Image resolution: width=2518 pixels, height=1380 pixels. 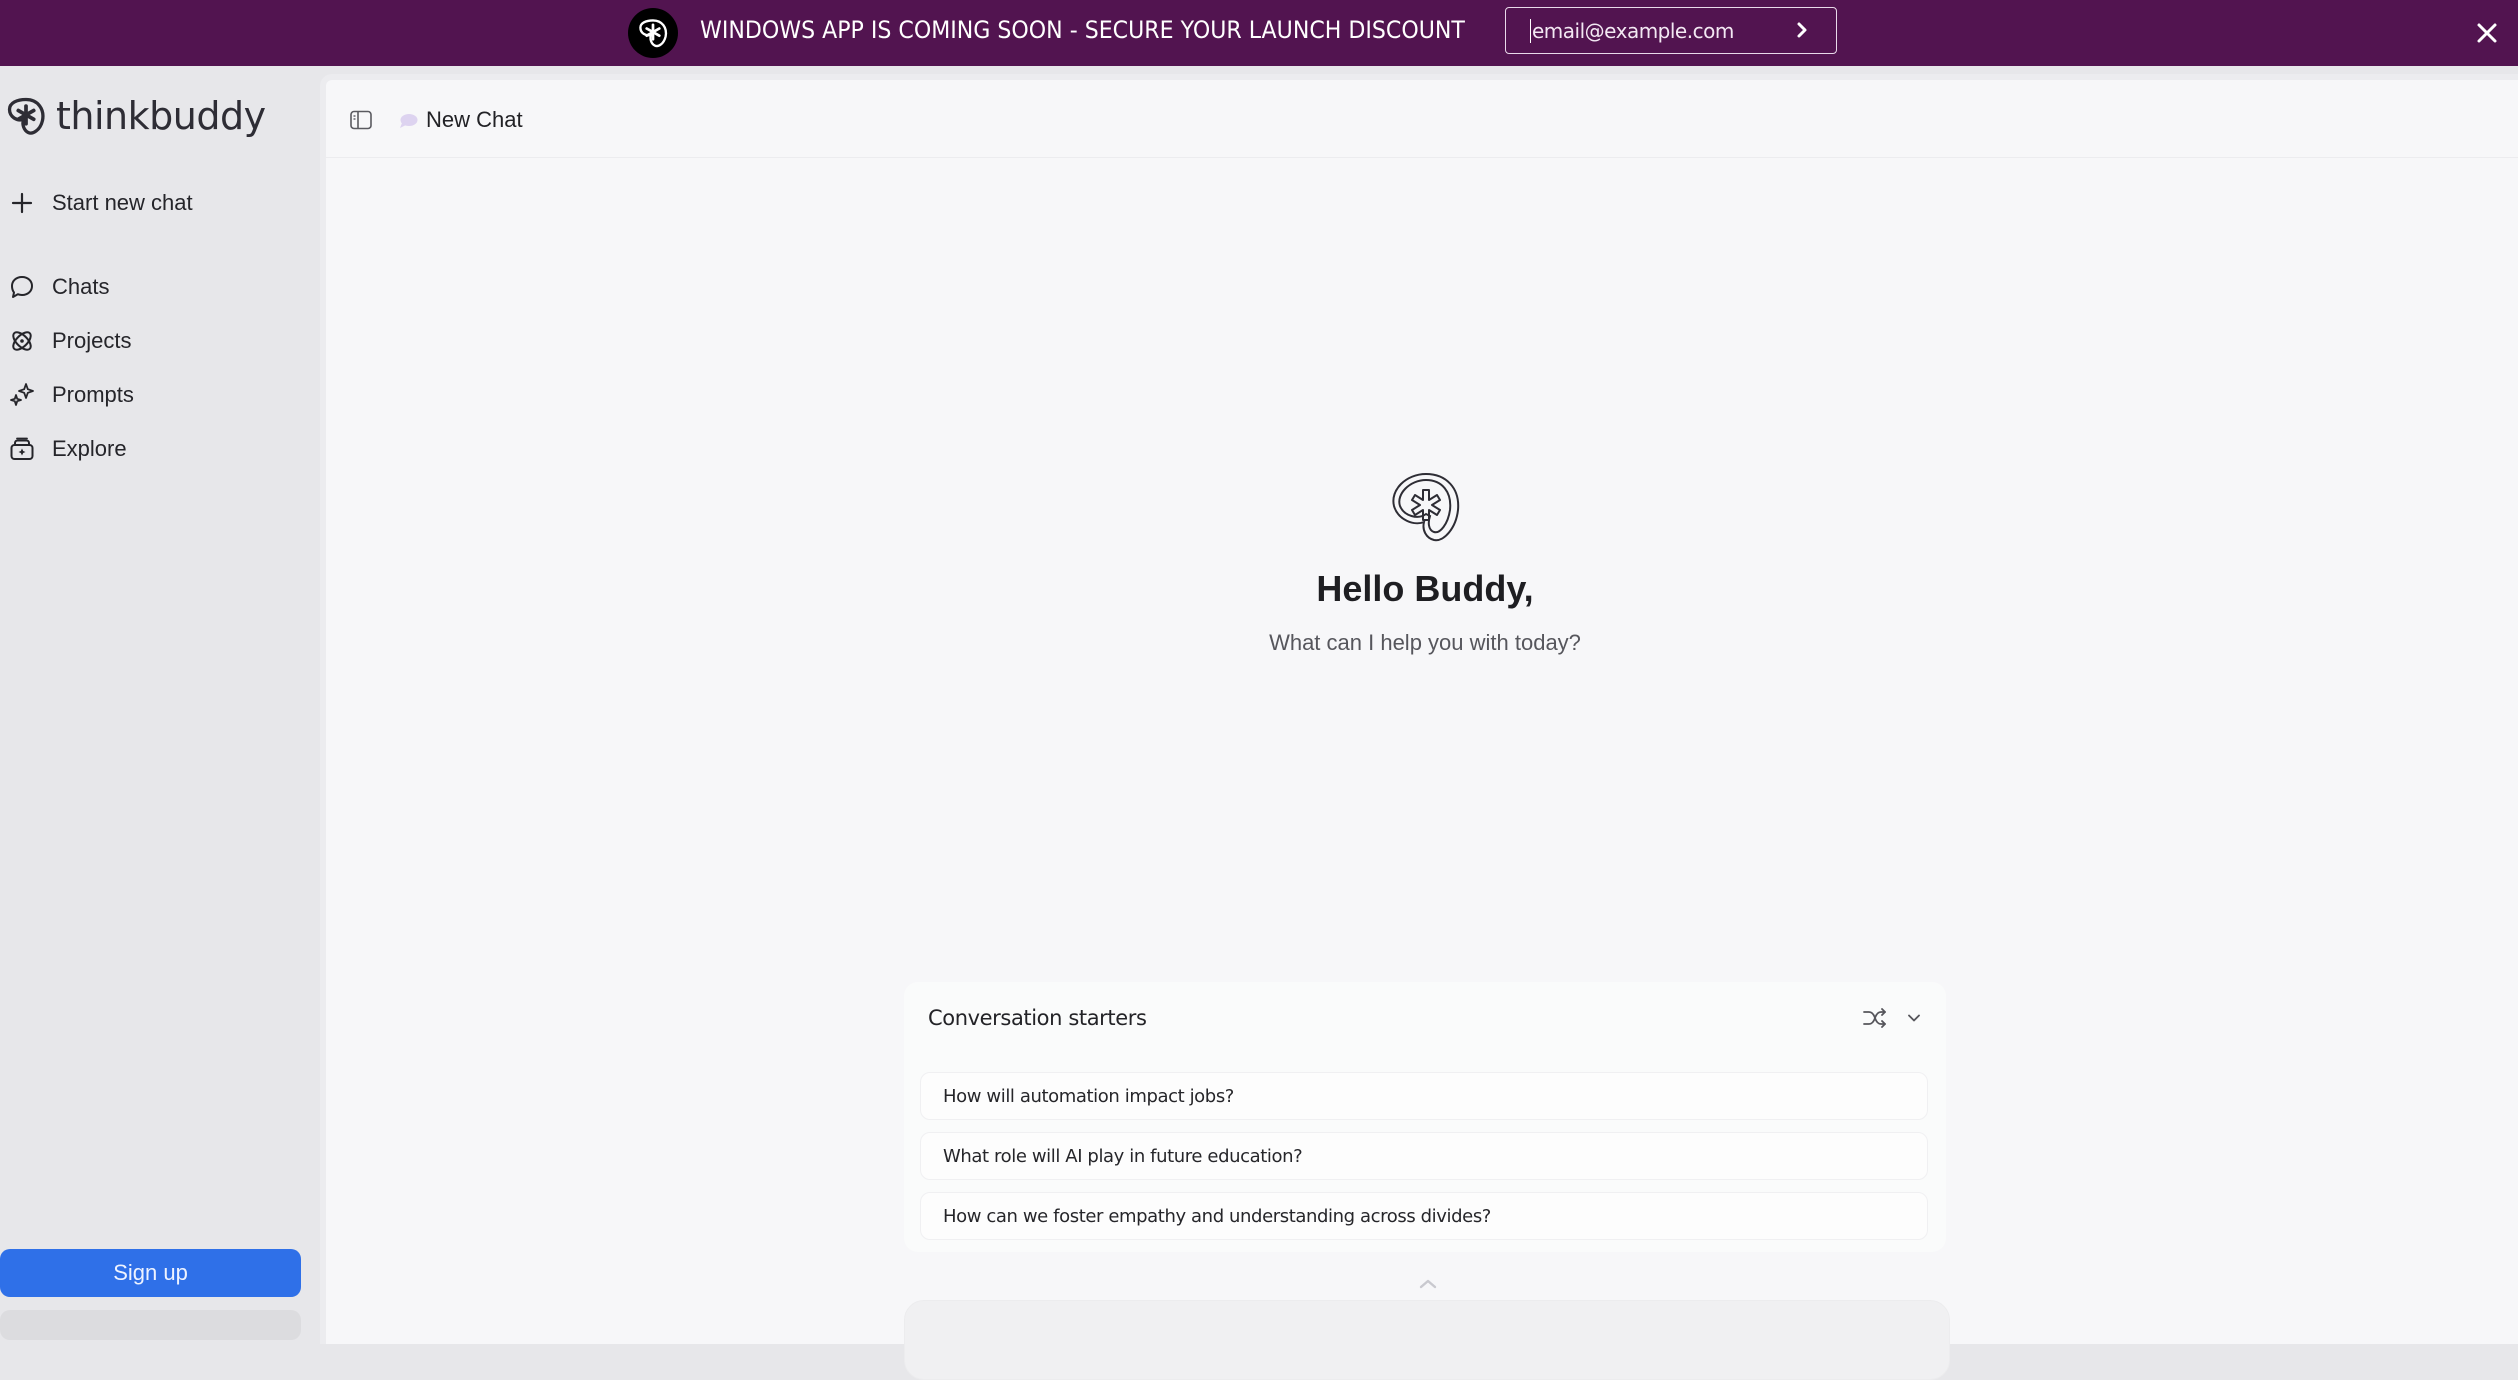 What do you see at coordinates (150, 1325) in the screenshot?
I see `login-button` at bounding box center [150, 1325].